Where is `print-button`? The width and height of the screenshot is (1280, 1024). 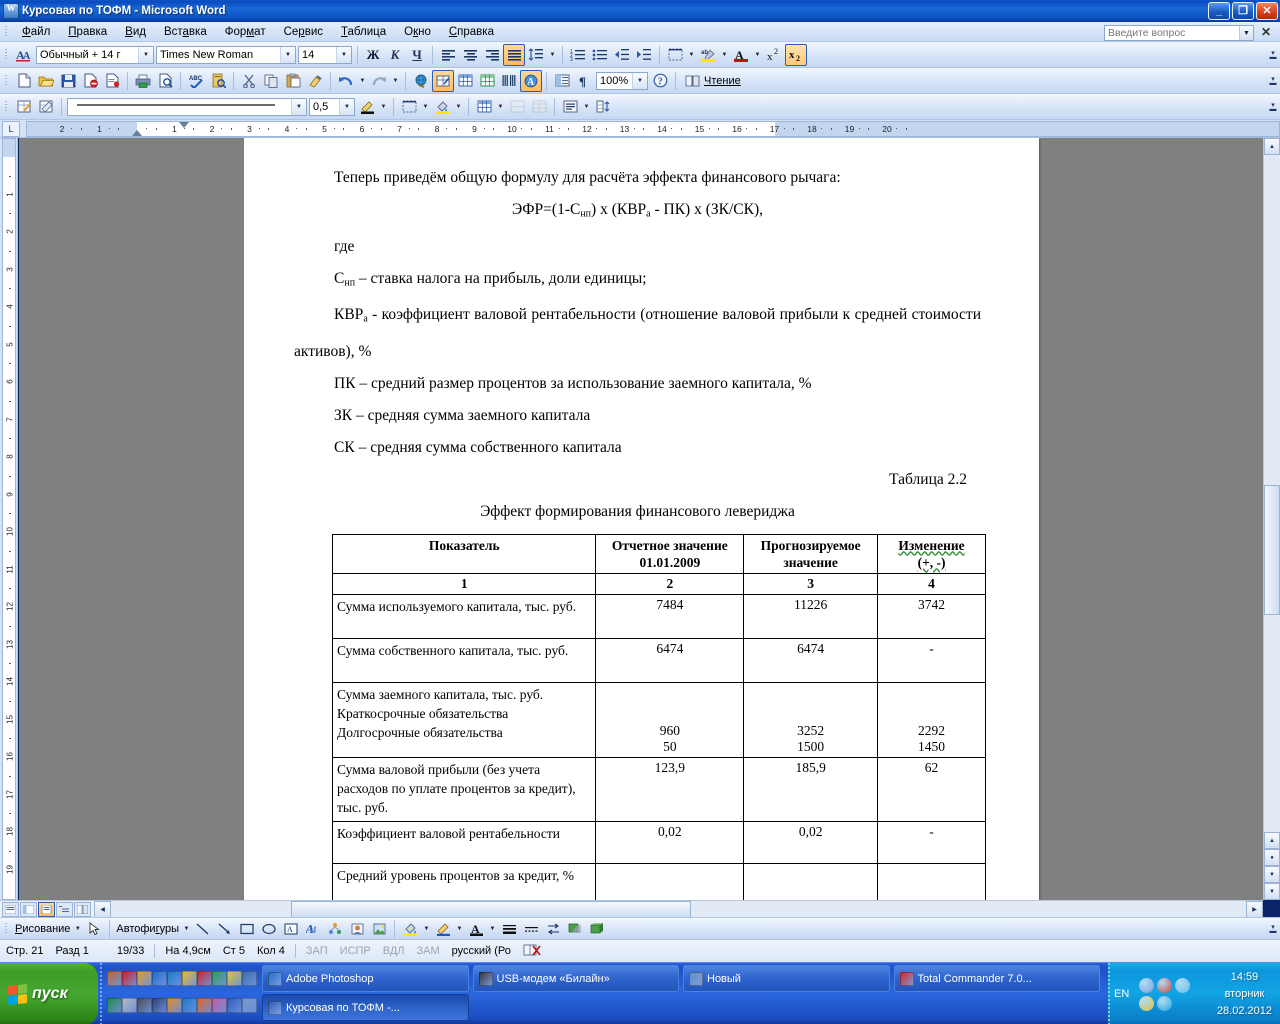
print-button is located at coordinates (143, 81).